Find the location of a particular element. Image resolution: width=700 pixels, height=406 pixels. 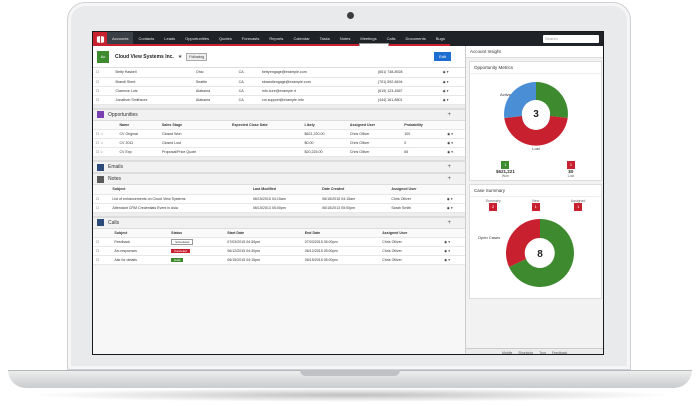

edit-button: Edit is located at coordinates (442, 56).